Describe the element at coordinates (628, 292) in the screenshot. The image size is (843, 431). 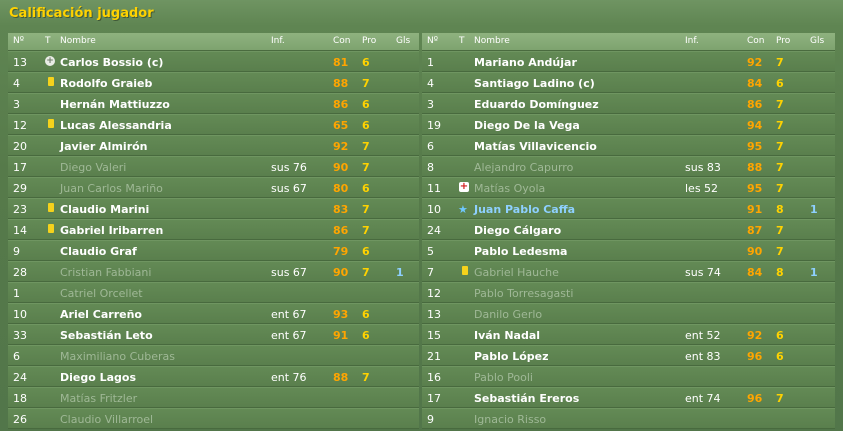
I see `table-row: 12 Pablo Torresagasti` at that location.